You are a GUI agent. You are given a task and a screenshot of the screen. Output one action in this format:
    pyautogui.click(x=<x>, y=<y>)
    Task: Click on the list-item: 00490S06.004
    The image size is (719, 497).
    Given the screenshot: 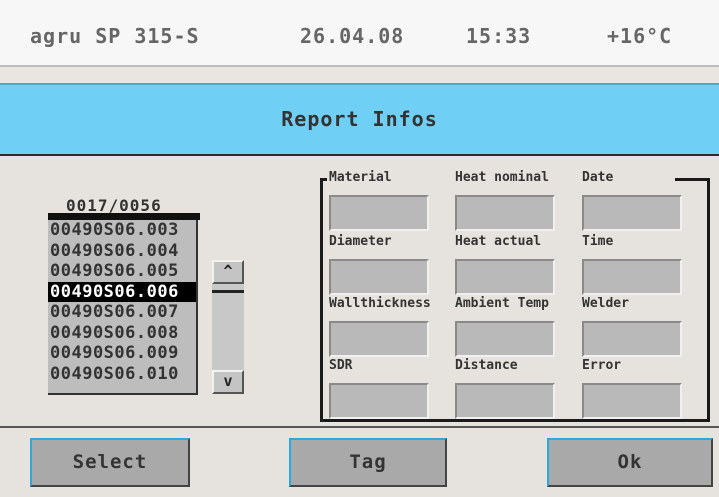 What is the action you would take?
    pyautogui.click(x=122, y=251)
    